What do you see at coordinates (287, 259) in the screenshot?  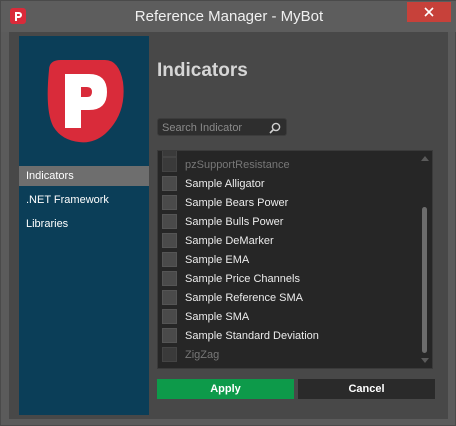 I see `list-item: Sample EMA` at bounding box center [287, 259].